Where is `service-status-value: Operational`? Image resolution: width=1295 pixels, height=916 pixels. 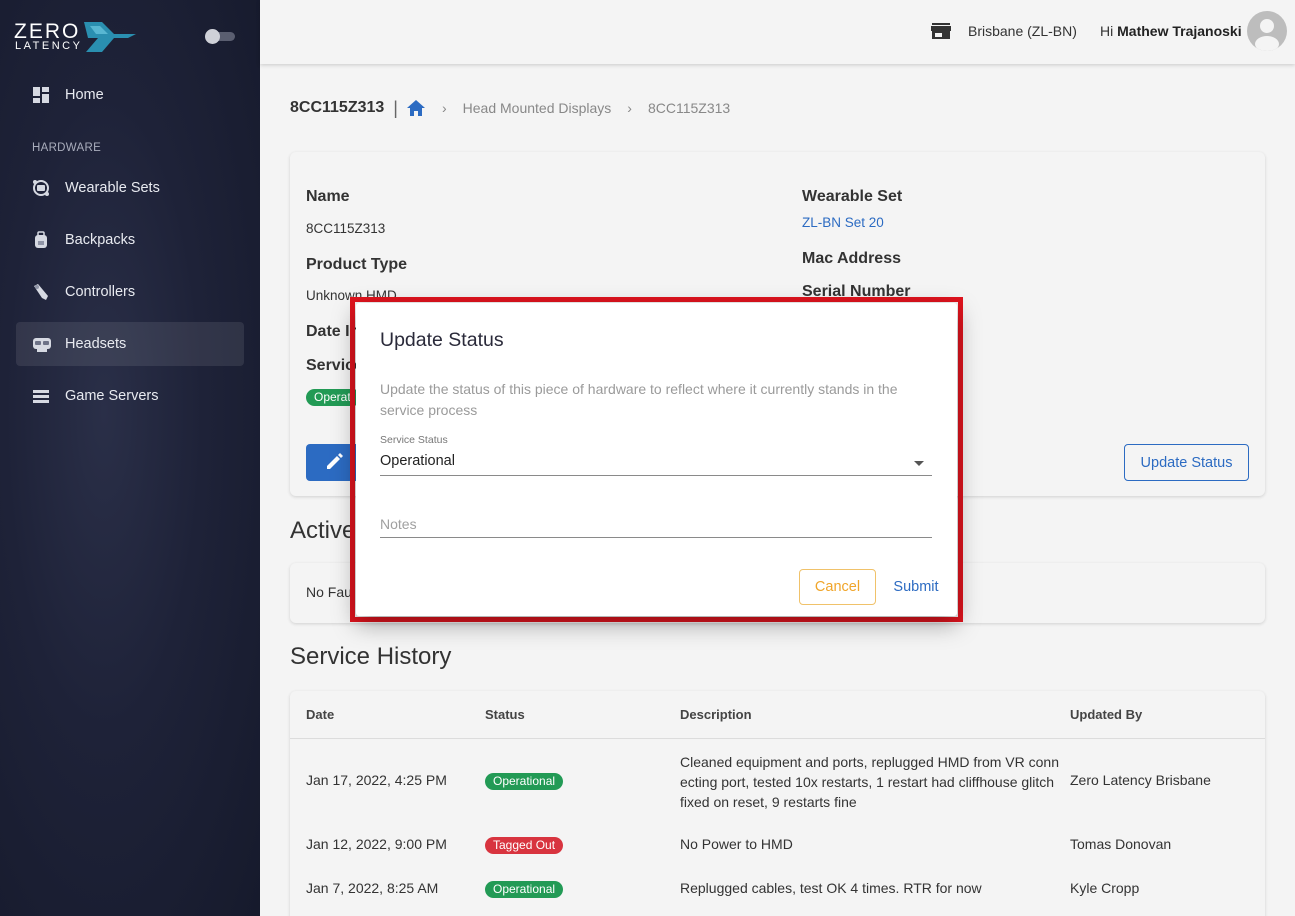 service-status-value: Operational is located at coordinates (417, 461).